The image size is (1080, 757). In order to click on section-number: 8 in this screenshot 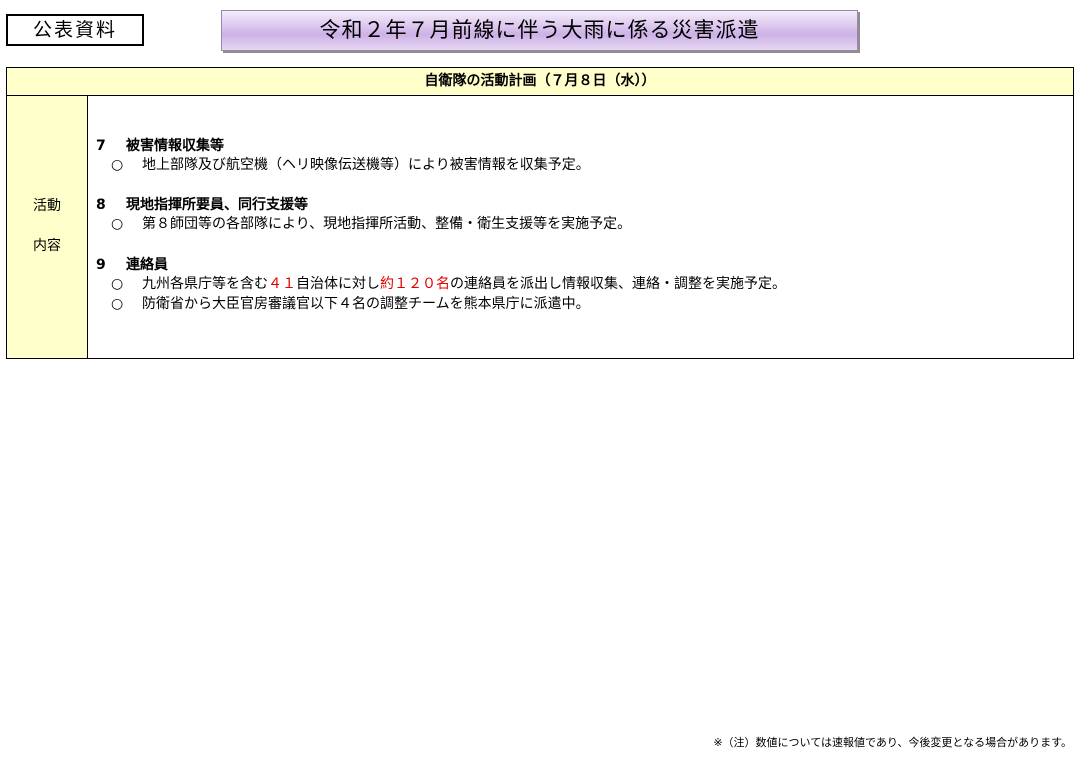, I will do `click(101, 205)`.